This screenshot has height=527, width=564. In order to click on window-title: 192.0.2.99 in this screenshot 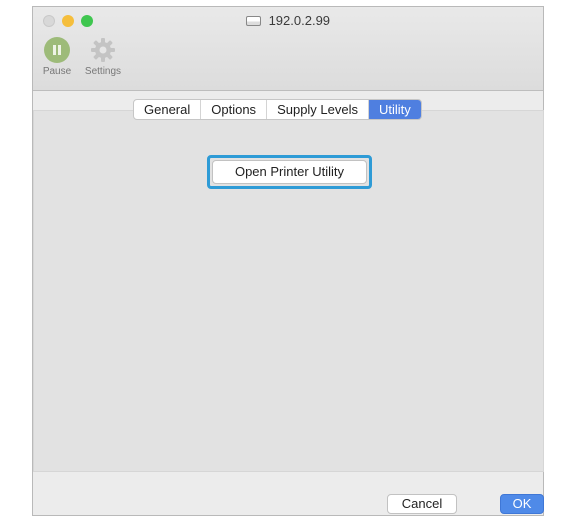, I will do `click(288, 20)`.